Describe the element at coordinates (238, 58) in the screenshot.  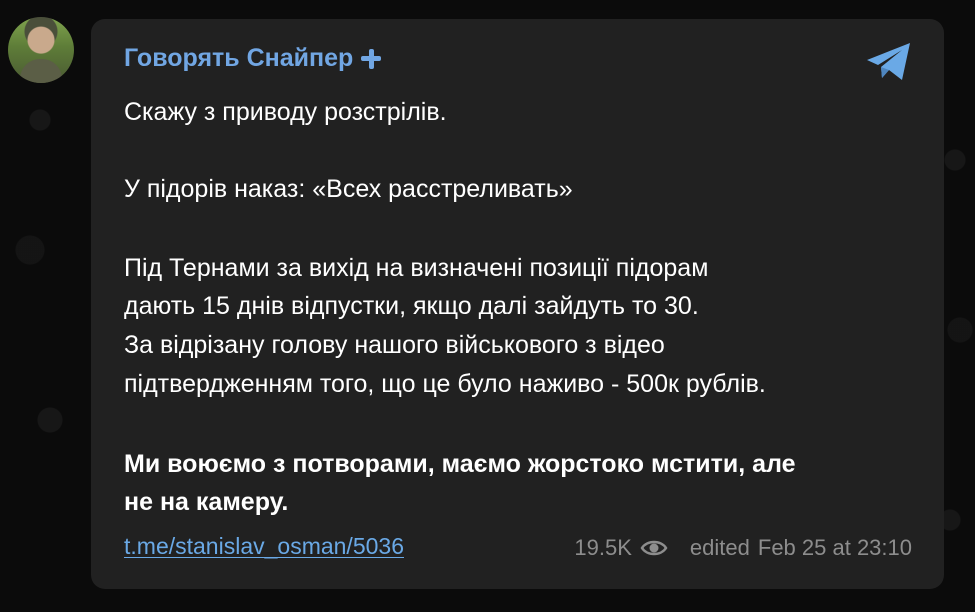
I see `channel-name-label: Говорять Снайпер` at that location.